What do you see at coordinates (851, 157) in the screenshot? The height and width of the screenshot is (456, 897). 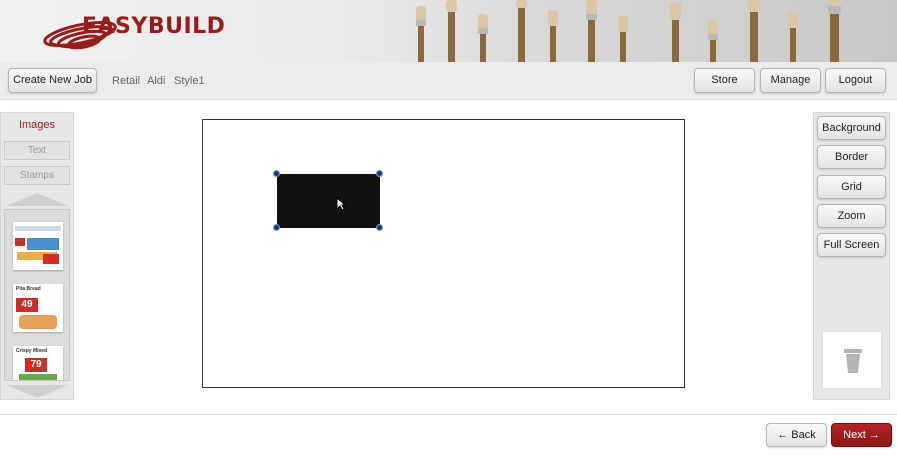 I see `border-button: Border` at bounding box center [851, 157].